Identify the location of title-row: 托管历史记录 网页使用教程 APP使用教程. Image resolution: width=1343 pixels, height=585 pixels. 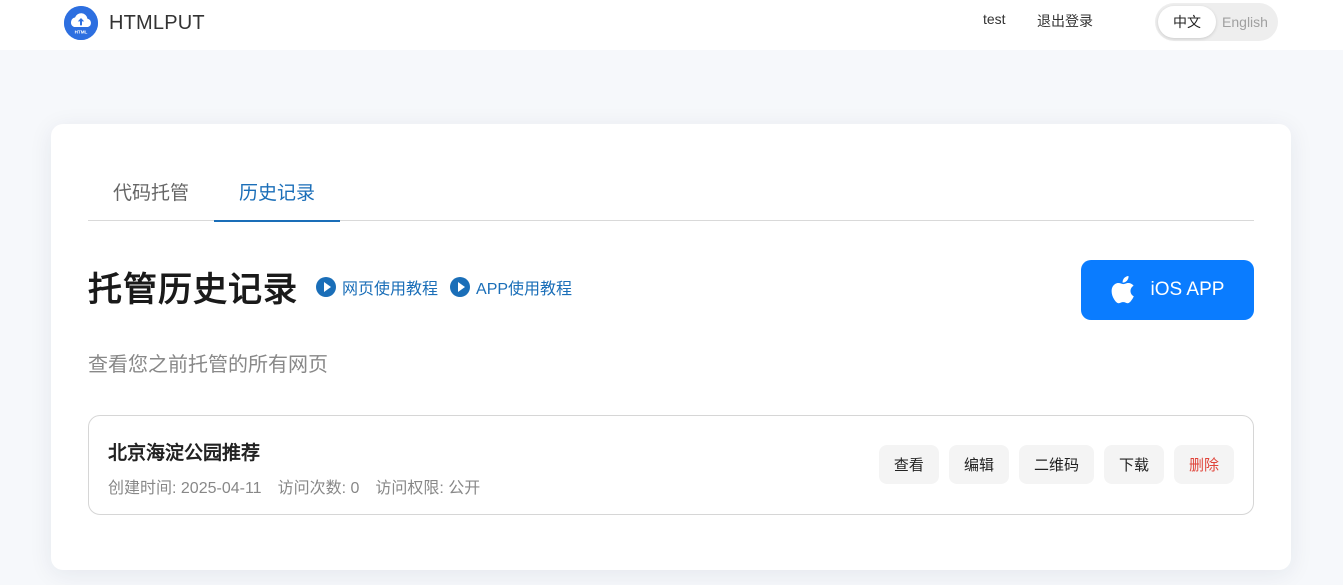
(330, 286).